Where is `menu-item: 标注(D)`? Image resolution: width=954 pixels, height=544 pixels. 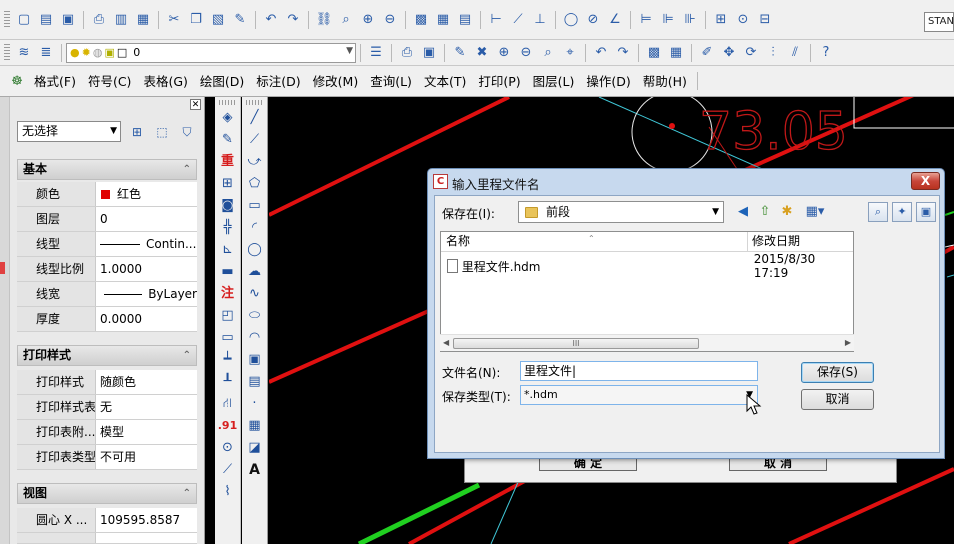 menu-item: 标注(D) is located at coordinates (278, 81).